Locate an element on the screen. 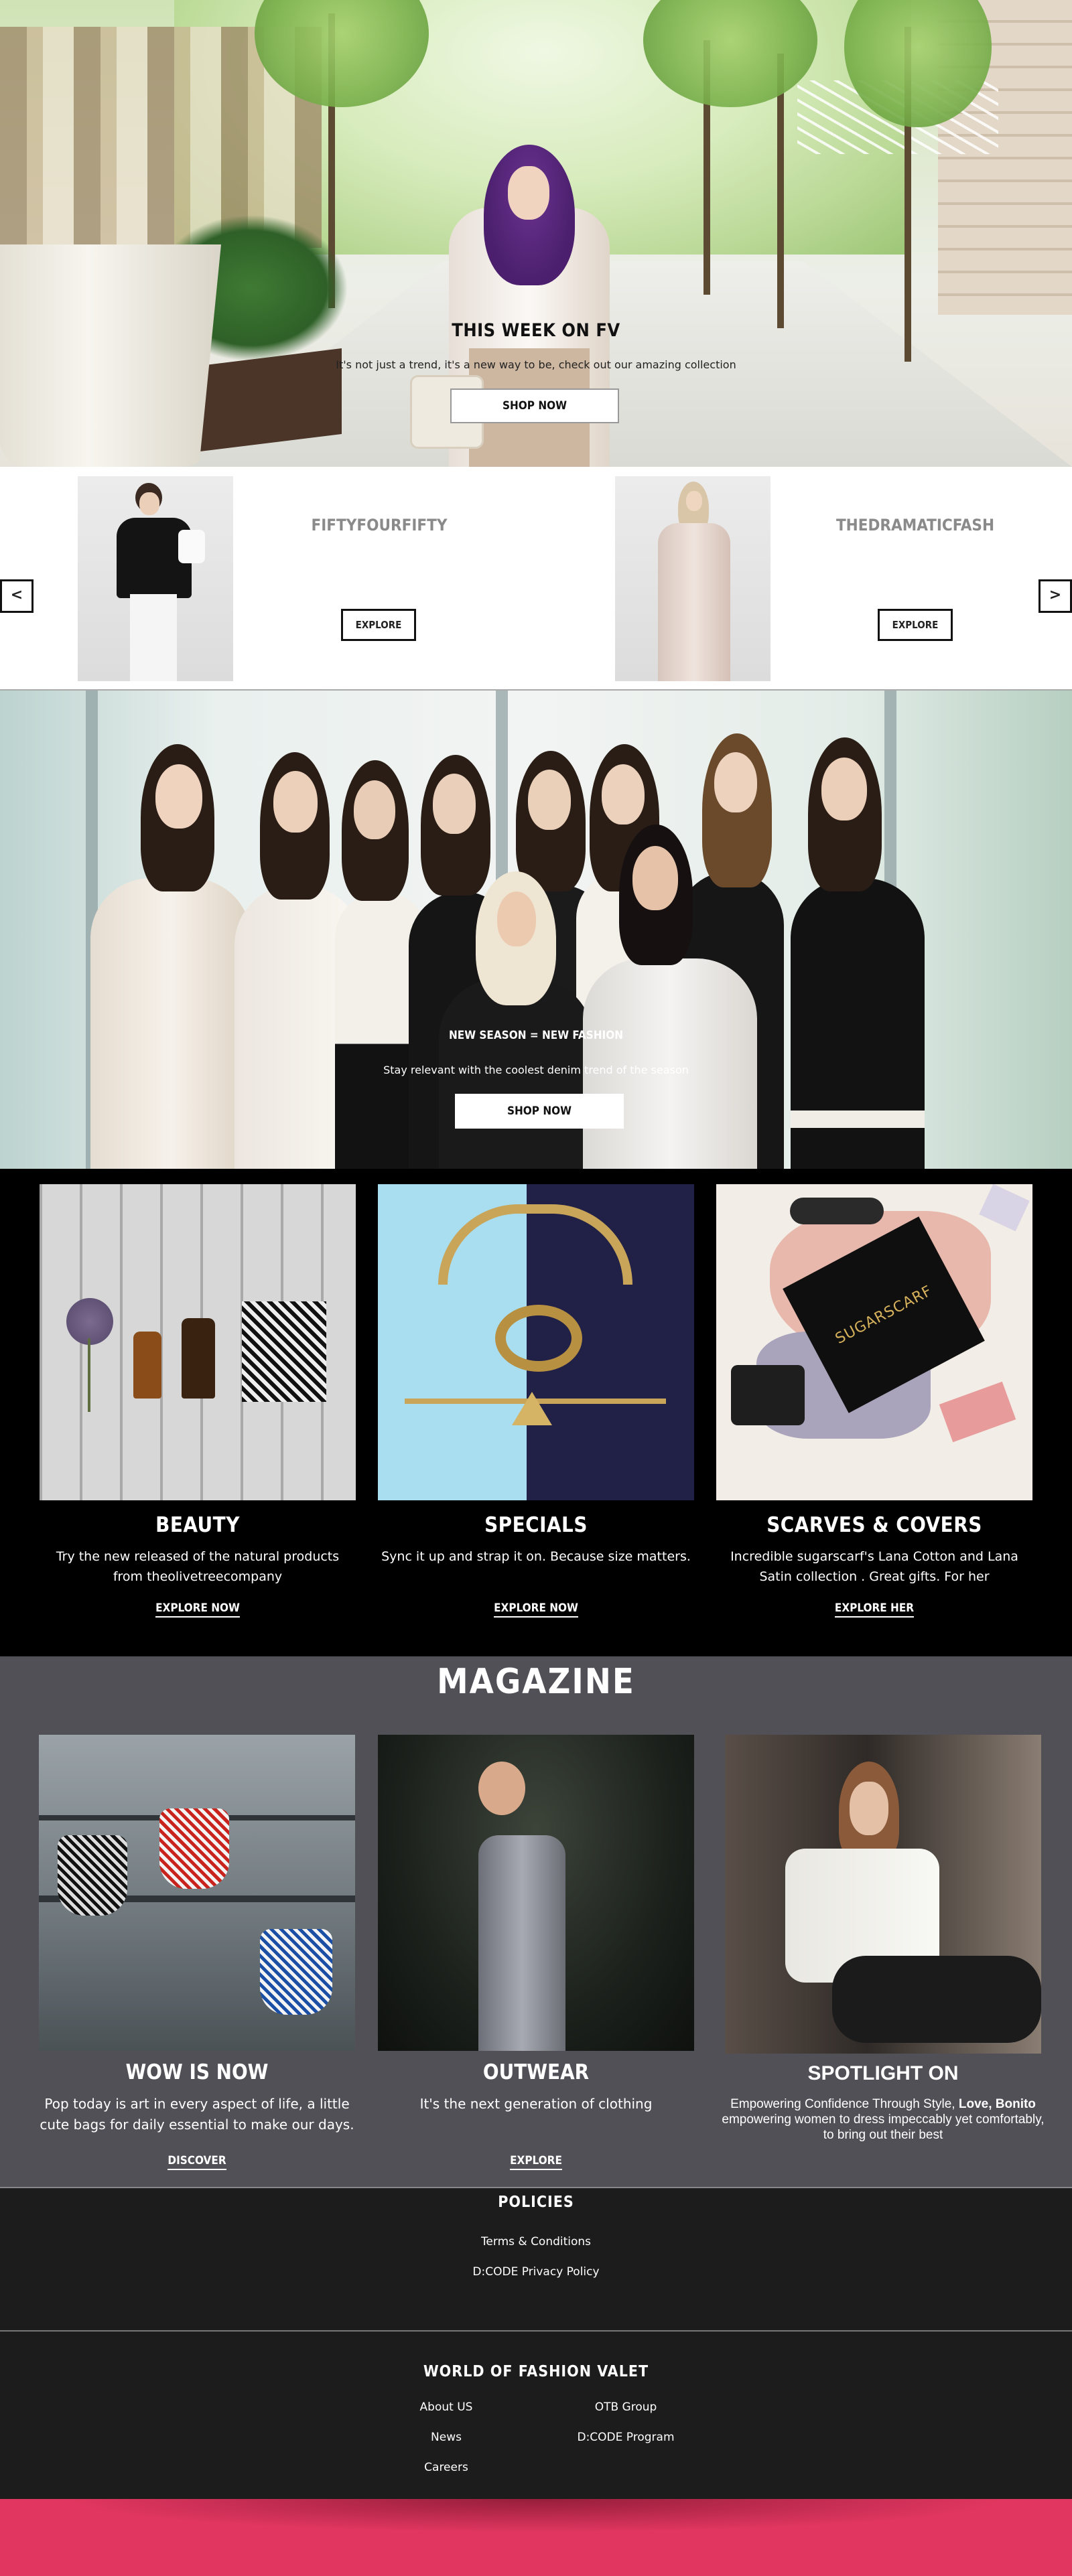  model-black-dress is located at coordinates (858, 1023).